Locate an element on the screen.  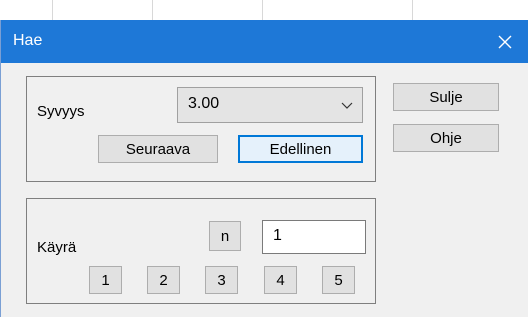
background-app-strip is located at coordinates (264, 10).